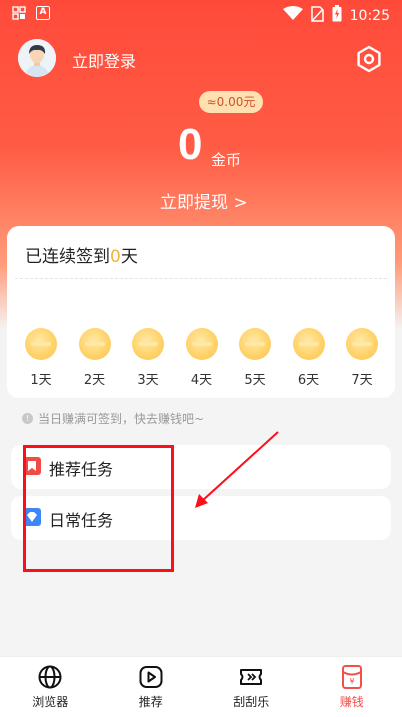 This screenshot has height=717, width=402. What do you see at coordinates (50, 701) in the screenshot?
I see `nav-label: 浏览器` at bounding box center [50, 701].